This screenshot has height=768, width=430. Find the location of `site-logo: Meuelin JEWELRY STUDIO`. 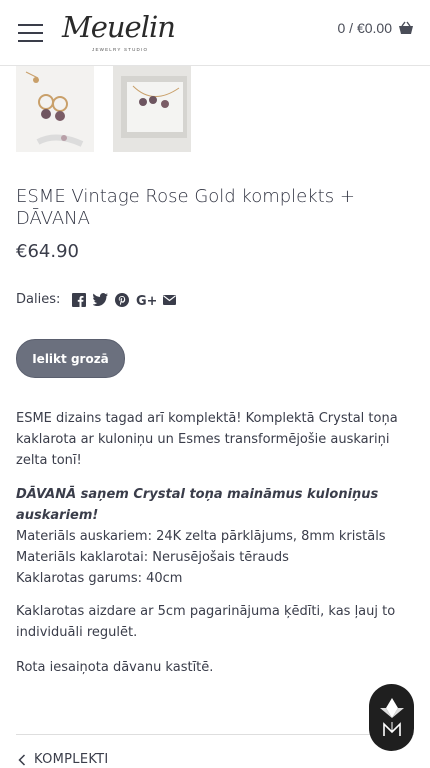

site-logo: Meuelin JEWELRY STUDIO is located at coordinates (117, 32).